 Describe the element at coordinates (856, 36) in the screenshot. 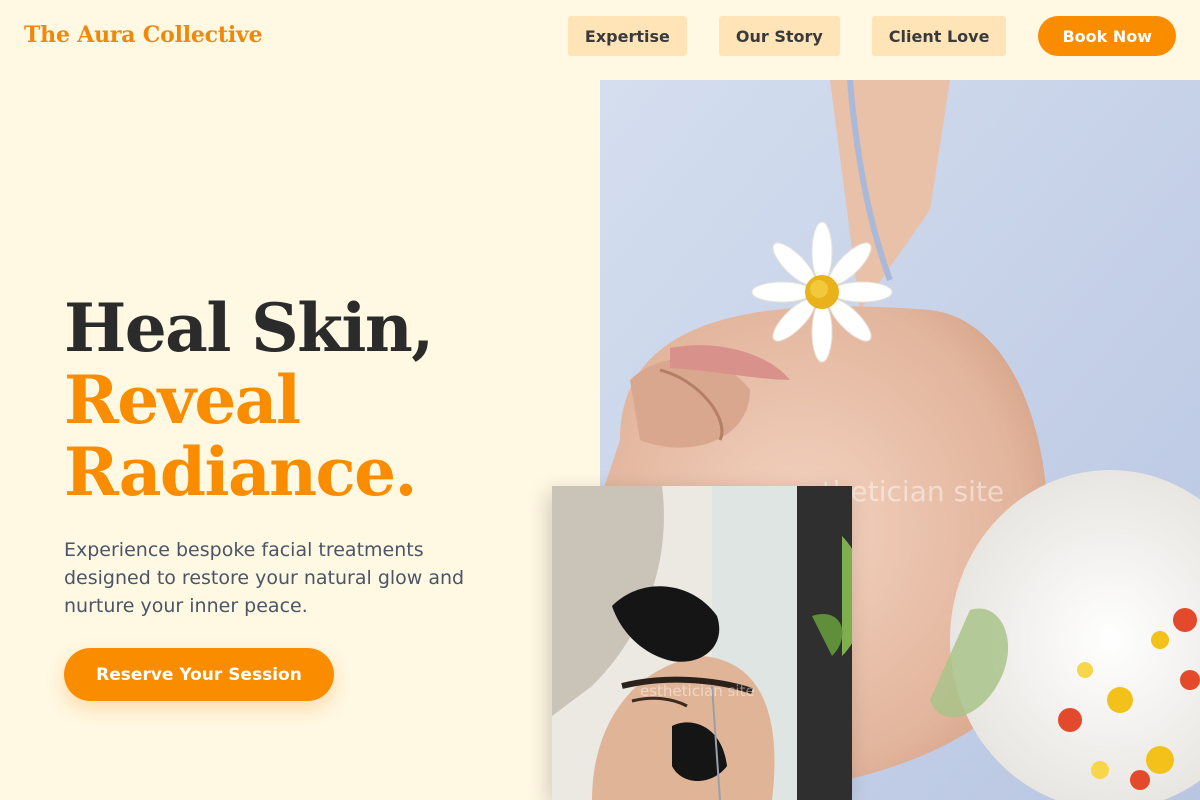

I see `top-navigation: Expertise Our Story Client Love Book Now` at that location.